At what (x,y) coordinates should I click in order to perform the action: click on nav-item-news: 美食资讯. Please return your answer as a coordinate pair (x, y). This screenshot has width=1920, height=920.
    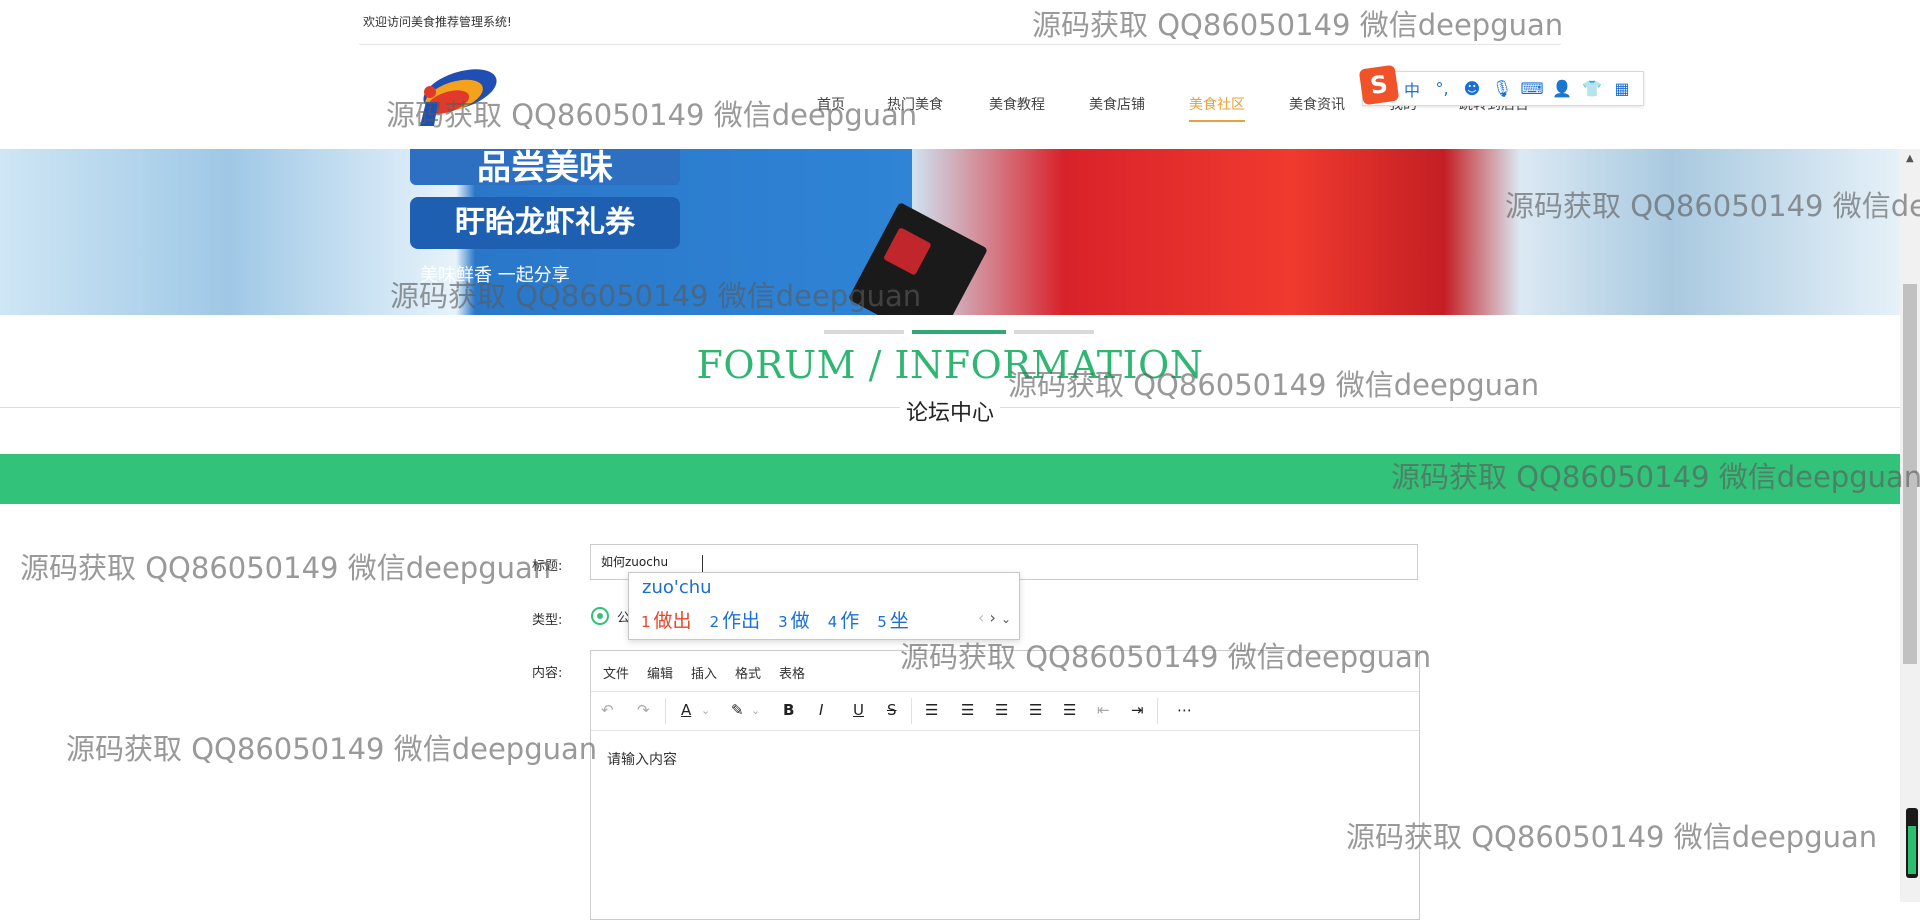
    Looking at the image, I should click on (1317, 104).